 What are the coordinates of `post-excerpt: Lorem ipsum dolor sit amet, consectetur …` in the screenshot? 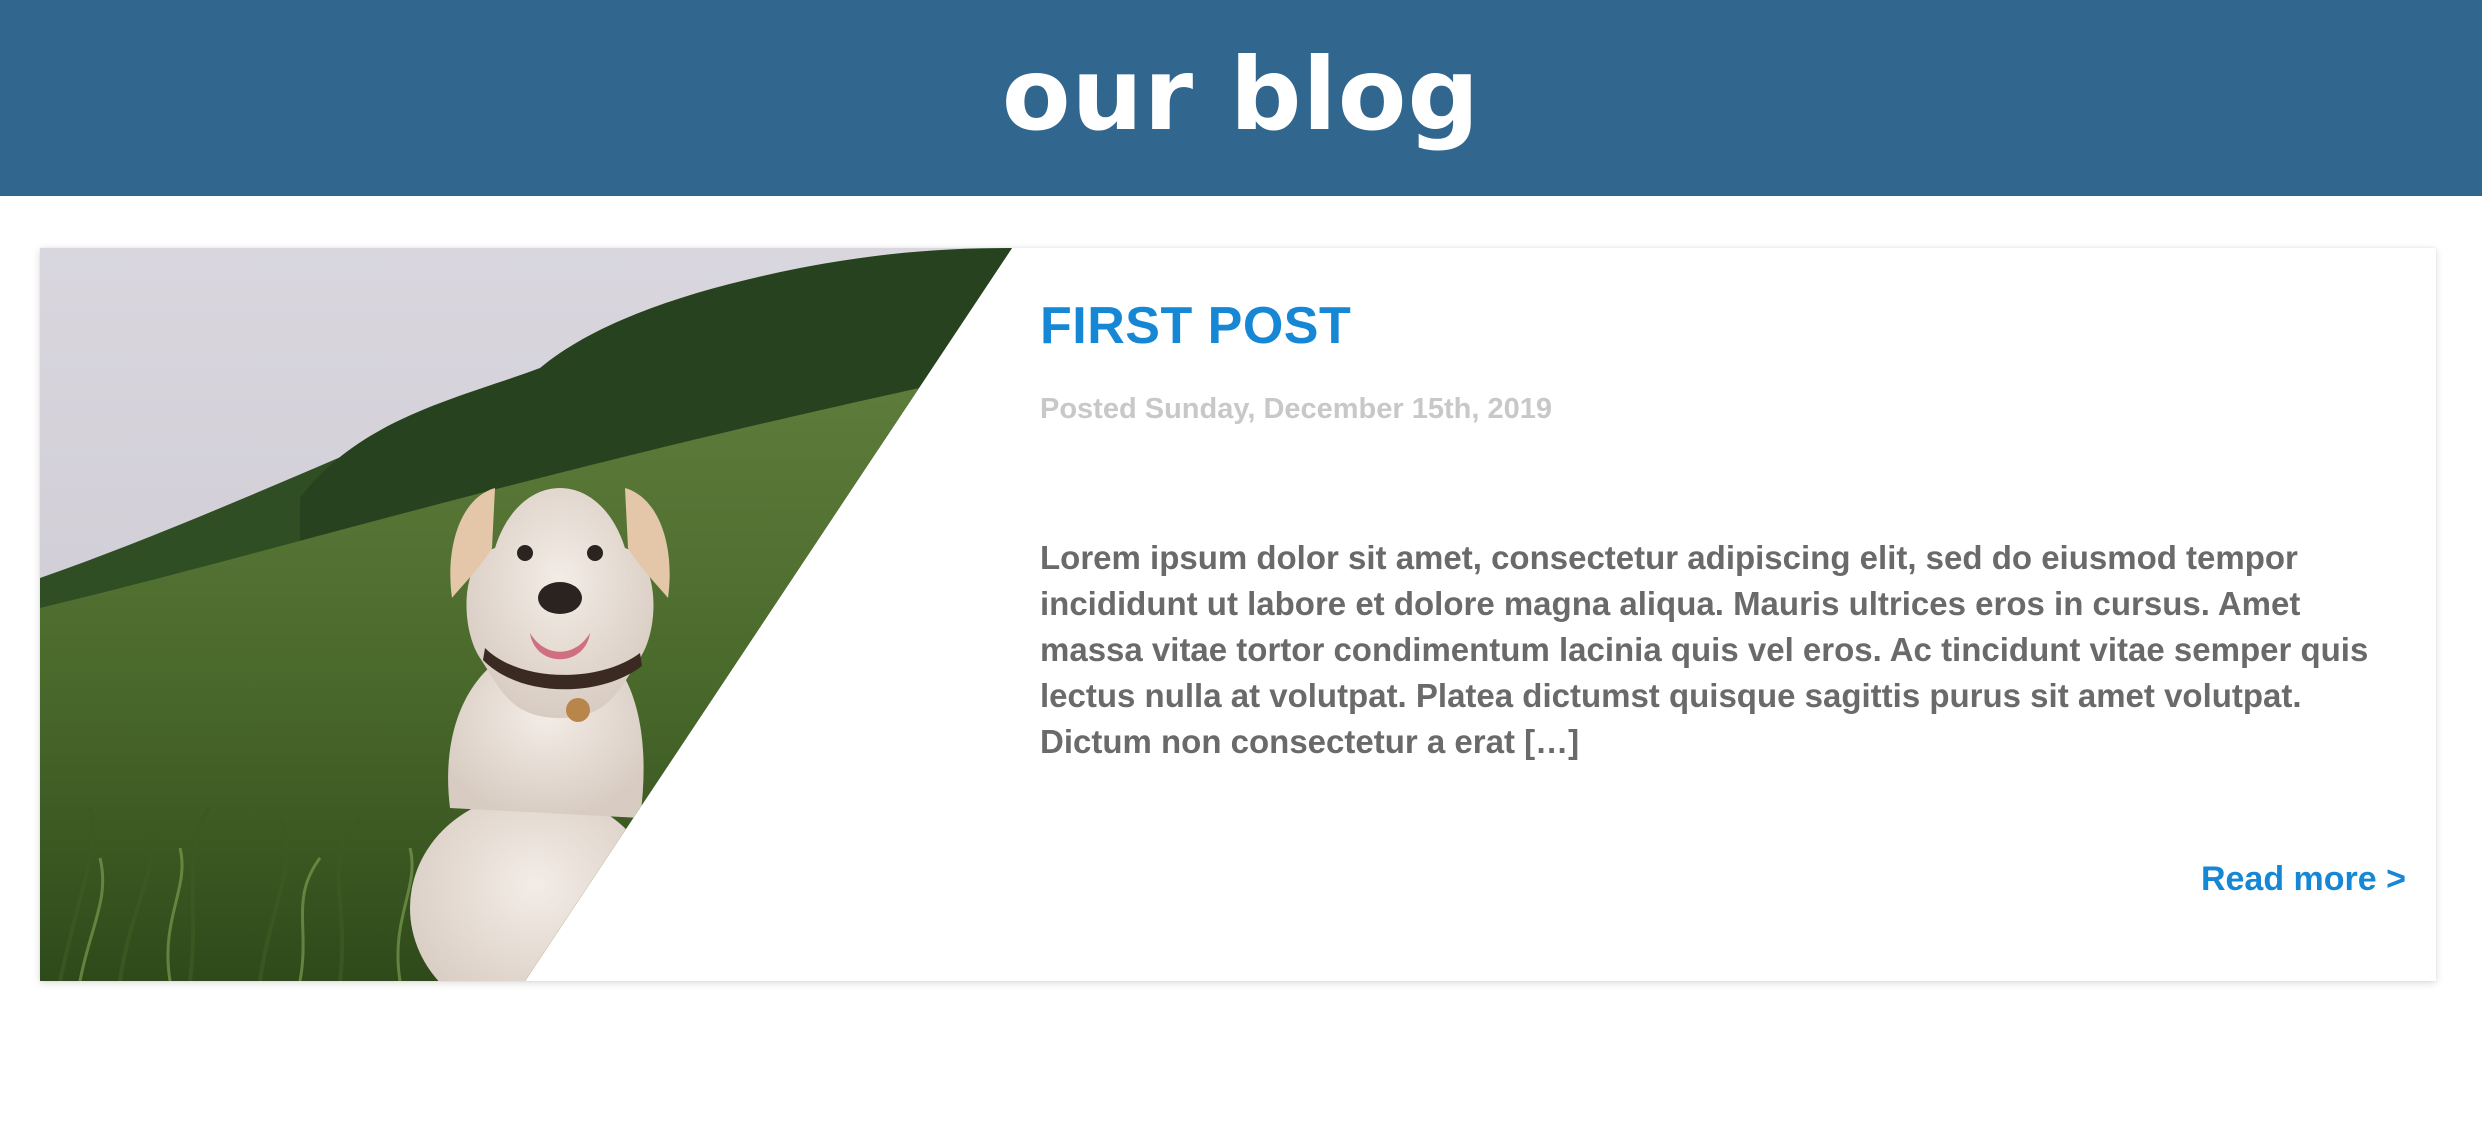 It's located at (1704, 649).